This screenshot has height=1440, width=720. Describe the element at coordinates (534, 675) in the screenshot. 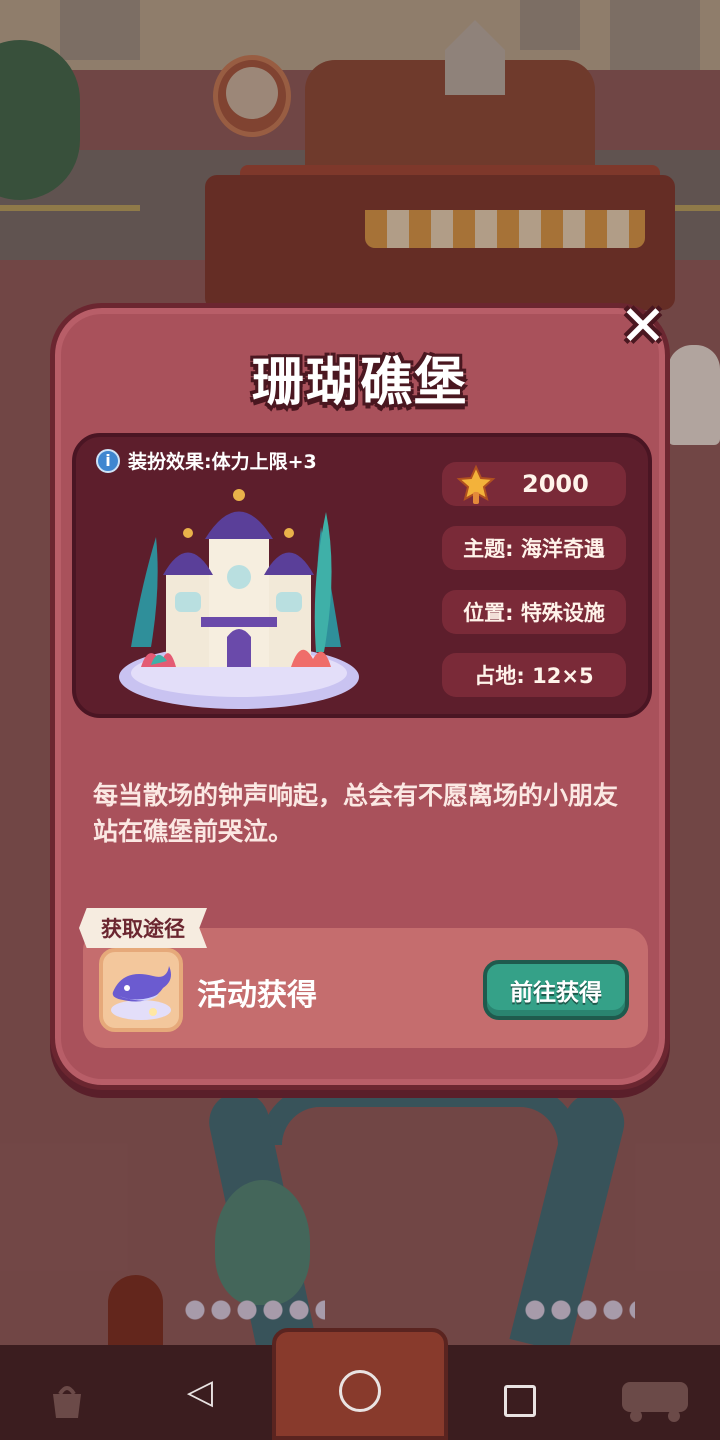

I see `footprint-tag: 占地: 12×5` at that location.